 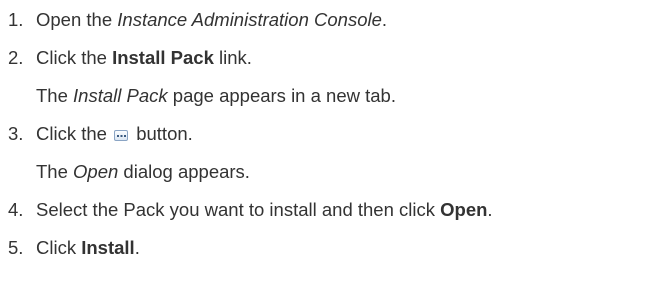 I want to click on step-text-part: Click, so click(x=59, y=247).